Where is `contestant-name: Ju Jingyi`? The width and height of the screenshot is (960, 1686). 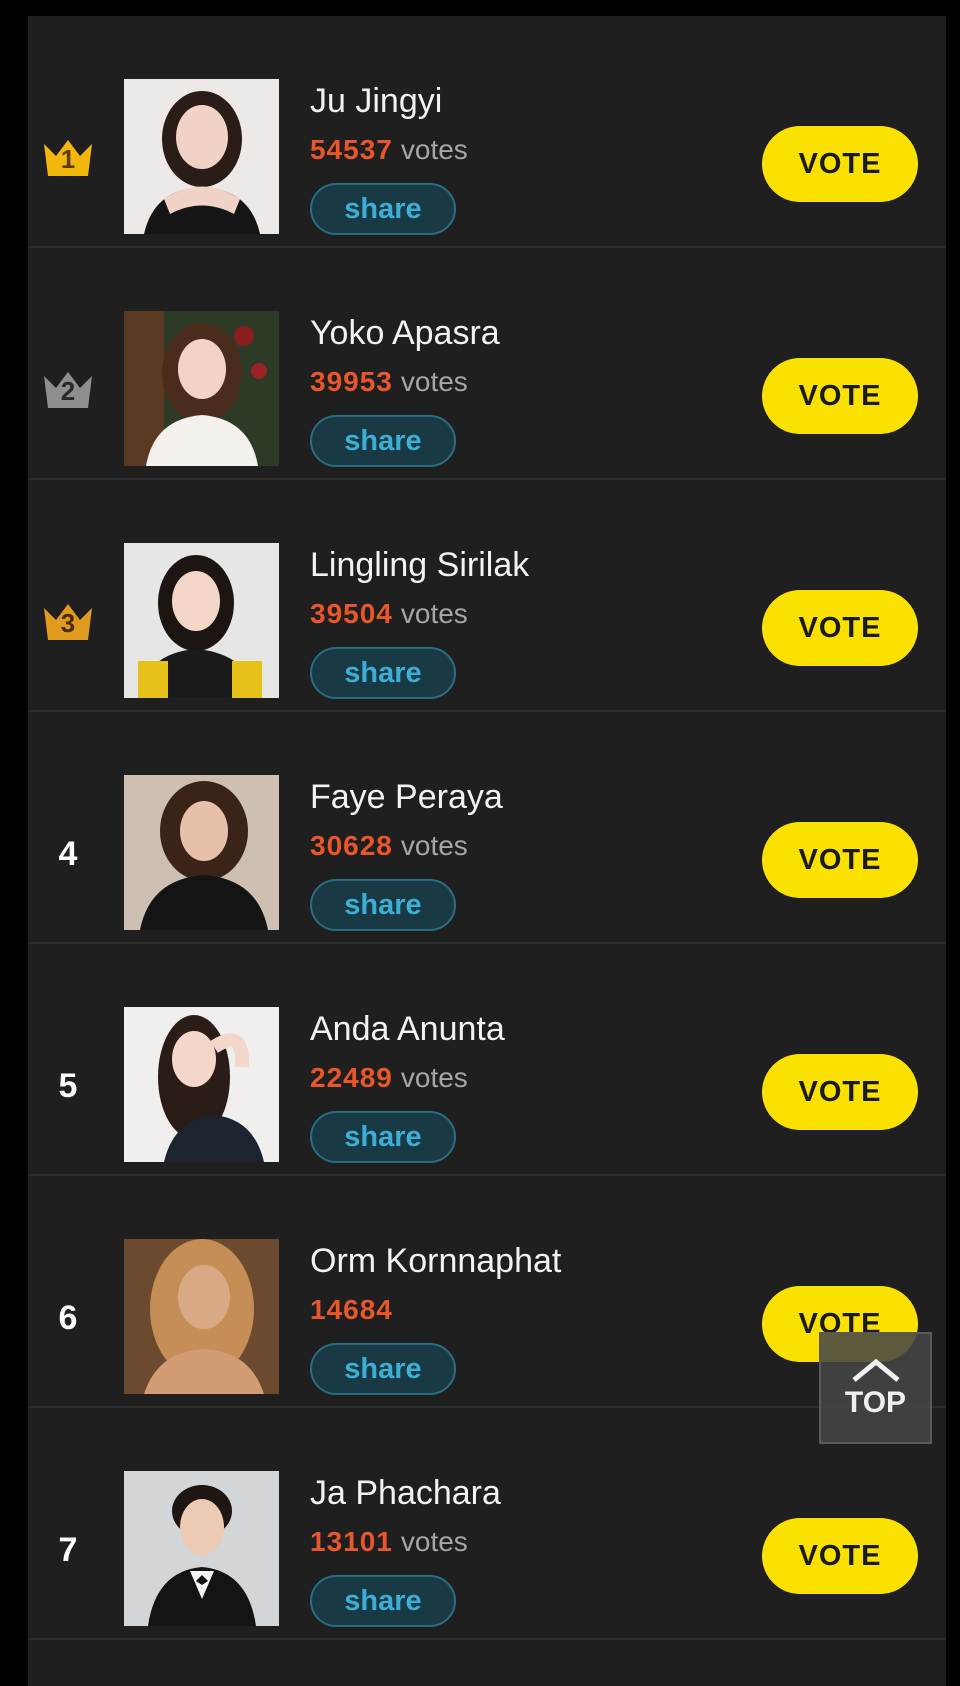
contestant-name: Ju Jingyi is located at coordinates (376, 101).